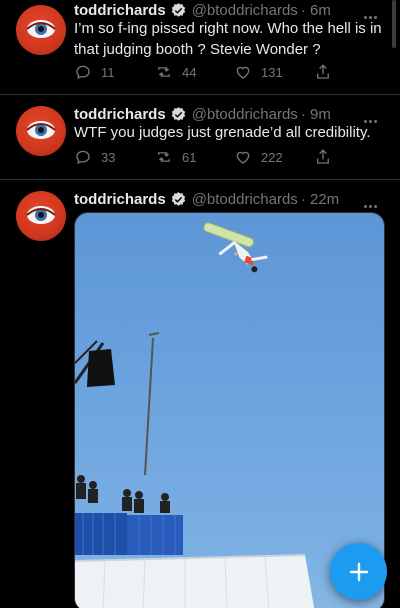  What do you see at coordinates (320, 199) in the screenshot?
I see `timestamp: · 22m` at bounding box center [320, 199].